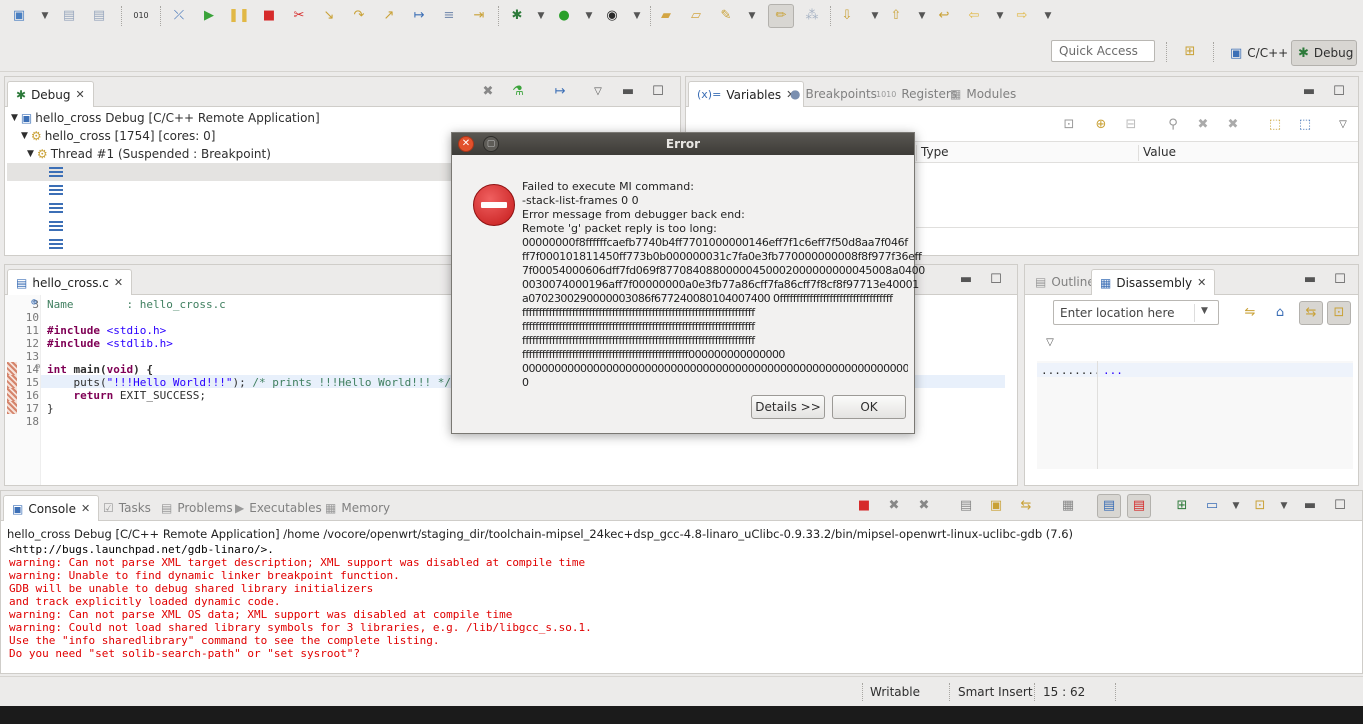 This screenshot has width=1363, height=724. What do you see at coordinates (50, 94) in the screenshot?
I see `tab-debug: ✱ Debug ✕` at bounding box center [50, 94].